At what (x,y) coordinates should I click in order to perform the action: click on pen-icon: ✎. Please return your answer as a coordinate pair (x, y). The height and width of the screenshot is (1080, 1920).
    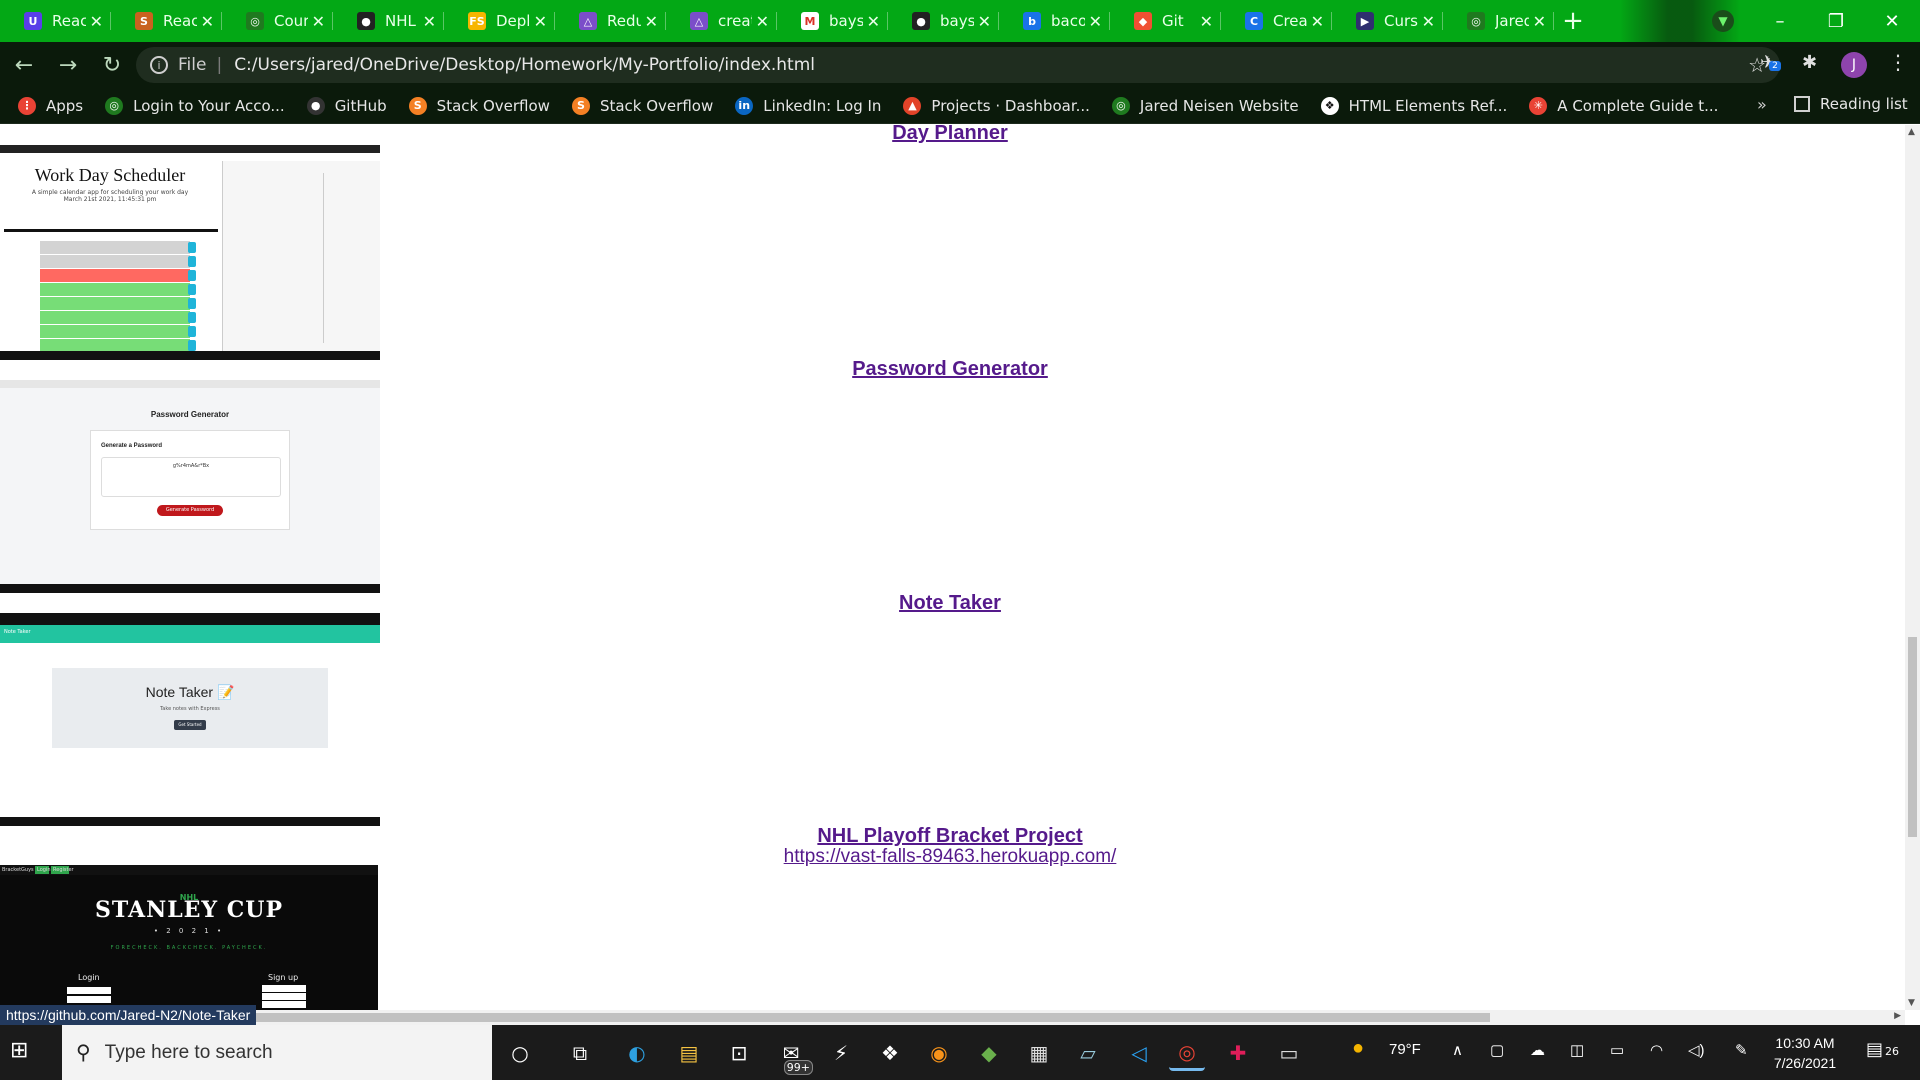
    Looking at the image, I should click on (1741, 1050).